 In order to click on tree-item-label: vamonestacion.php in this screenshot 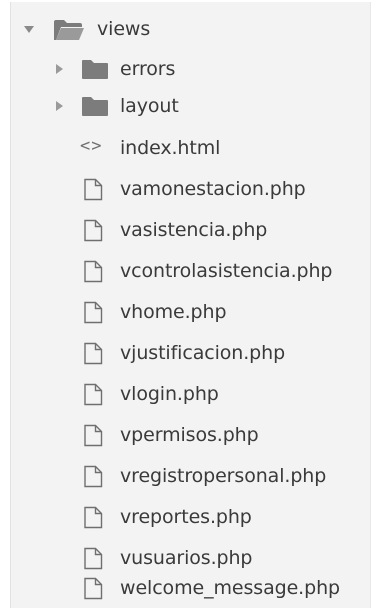, I will do `click(213, 189)`.